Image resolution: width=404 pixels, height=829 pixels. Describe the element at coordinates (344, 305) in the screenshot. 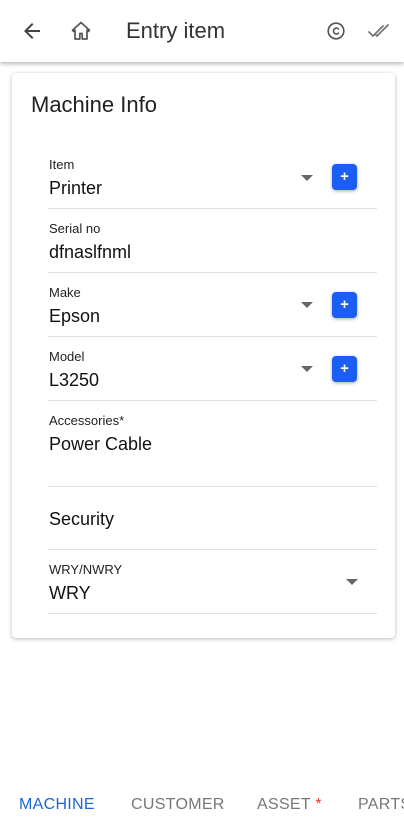

I see `add-make-button: +` at that location.